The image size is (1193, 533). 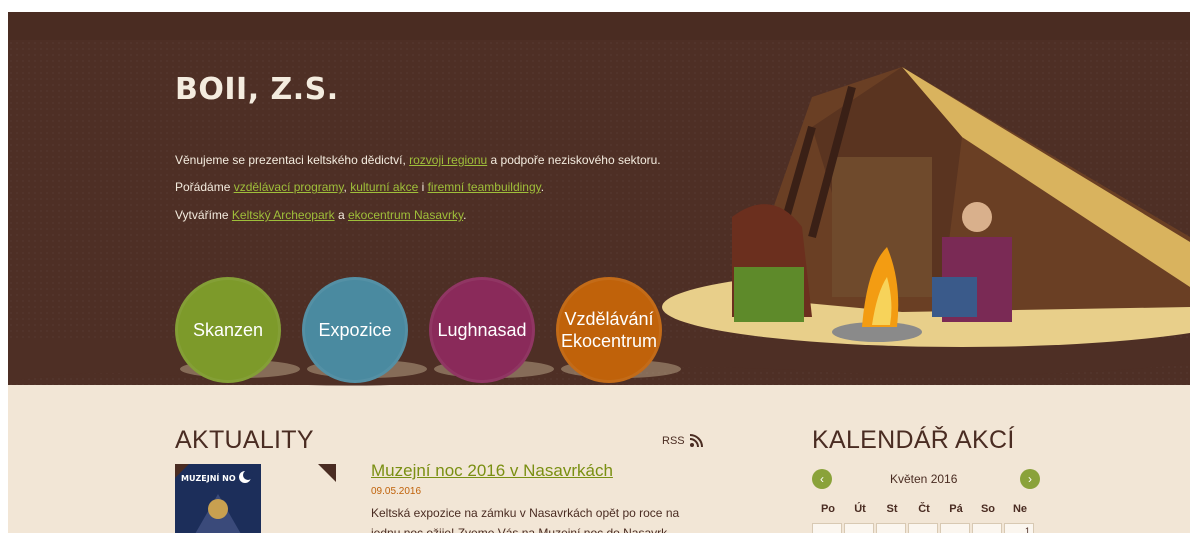 What do you see at coordinates (956, 509) in the screenshot?
I see `weekday-label: Pá` at bounding box center [956, 509].